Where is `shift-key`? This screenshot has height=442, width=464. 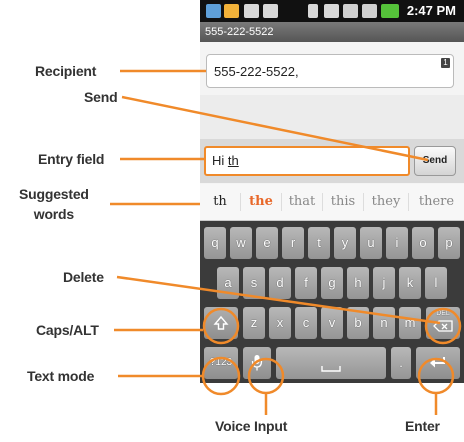
shift-key is located at coordinates (221, 323).